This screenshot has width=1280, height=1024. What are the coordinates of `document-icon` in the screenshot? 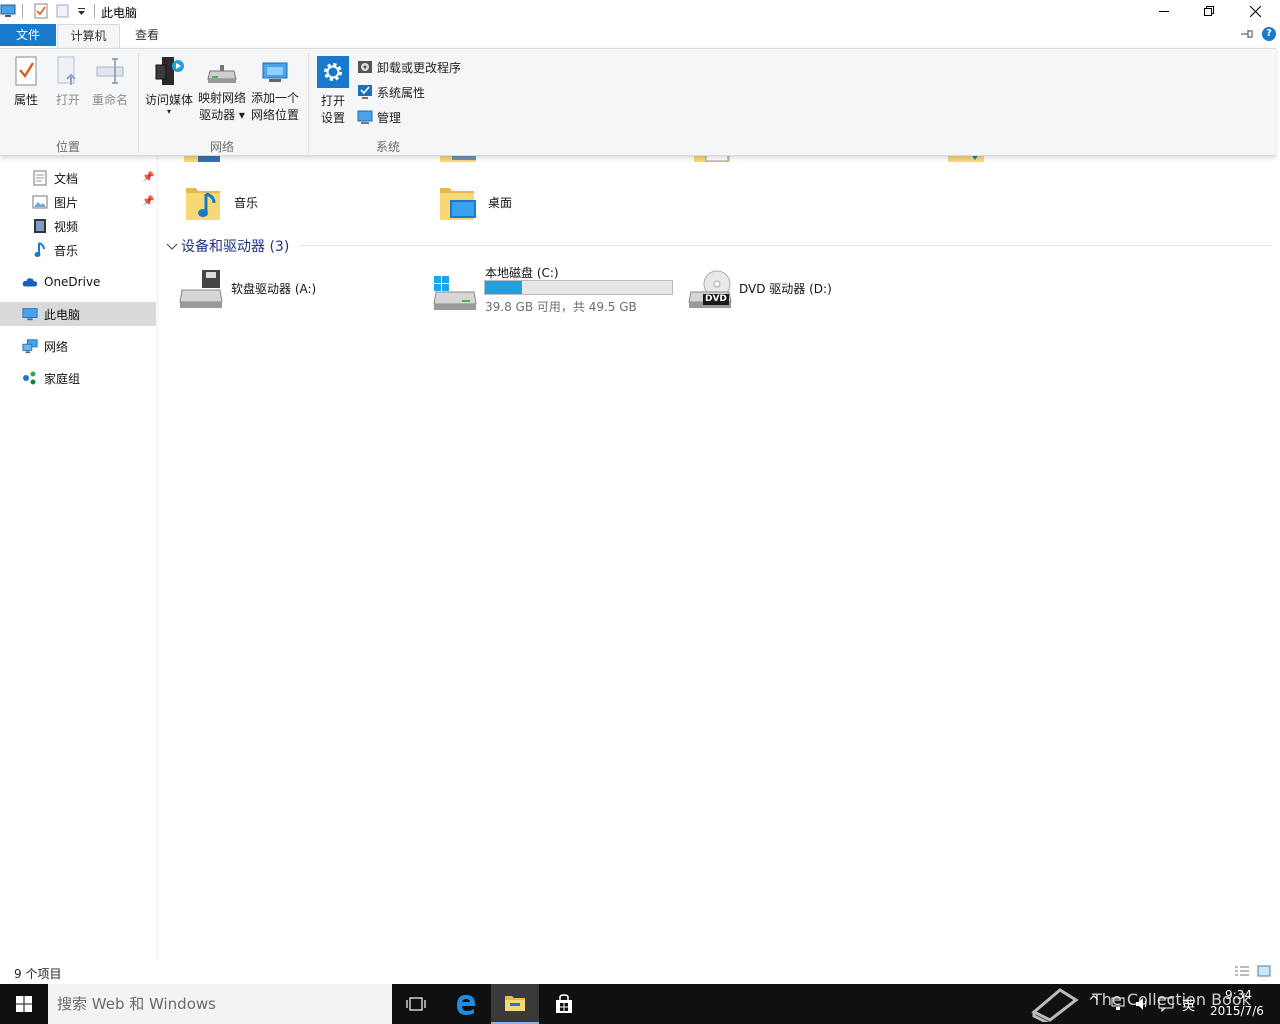 It's located at (40, 178).